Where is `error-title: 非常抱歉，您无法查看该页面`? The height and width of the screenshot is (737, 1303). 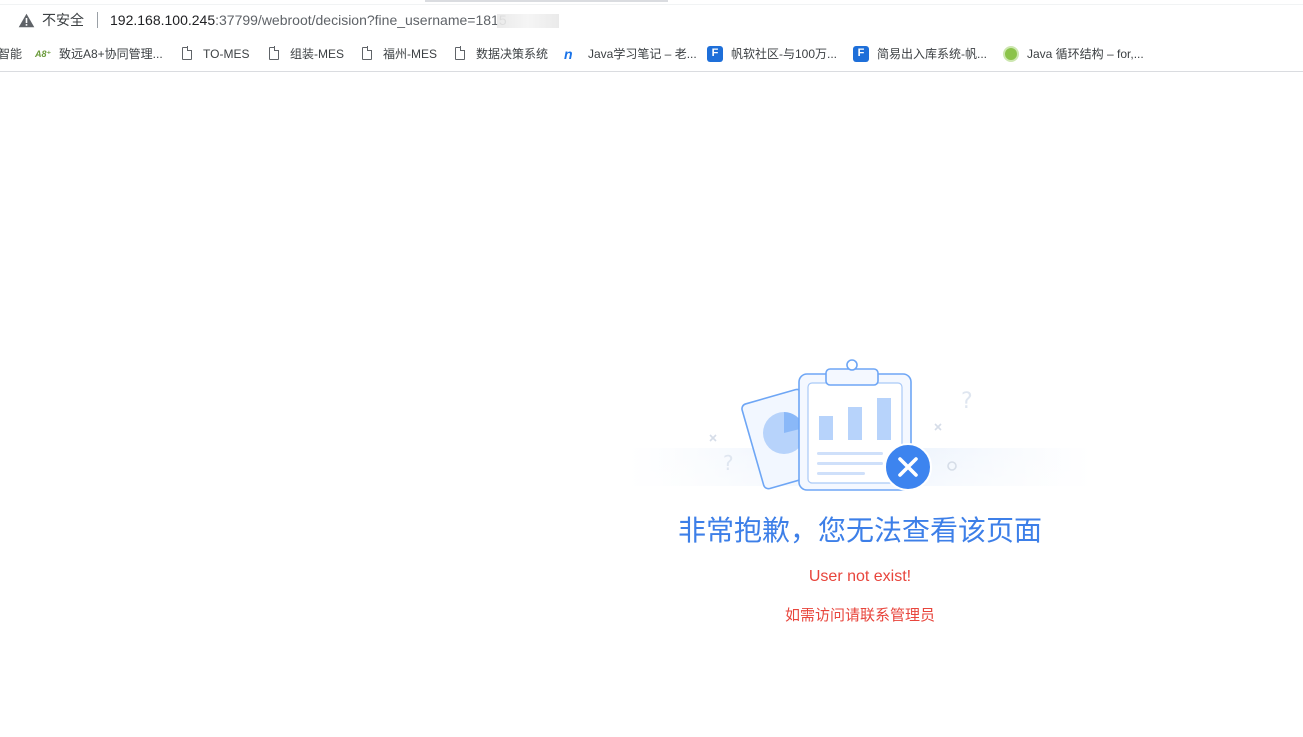 error-title: 非常抱歉，您无法查看该页面 is located at coordinates (859, 530).